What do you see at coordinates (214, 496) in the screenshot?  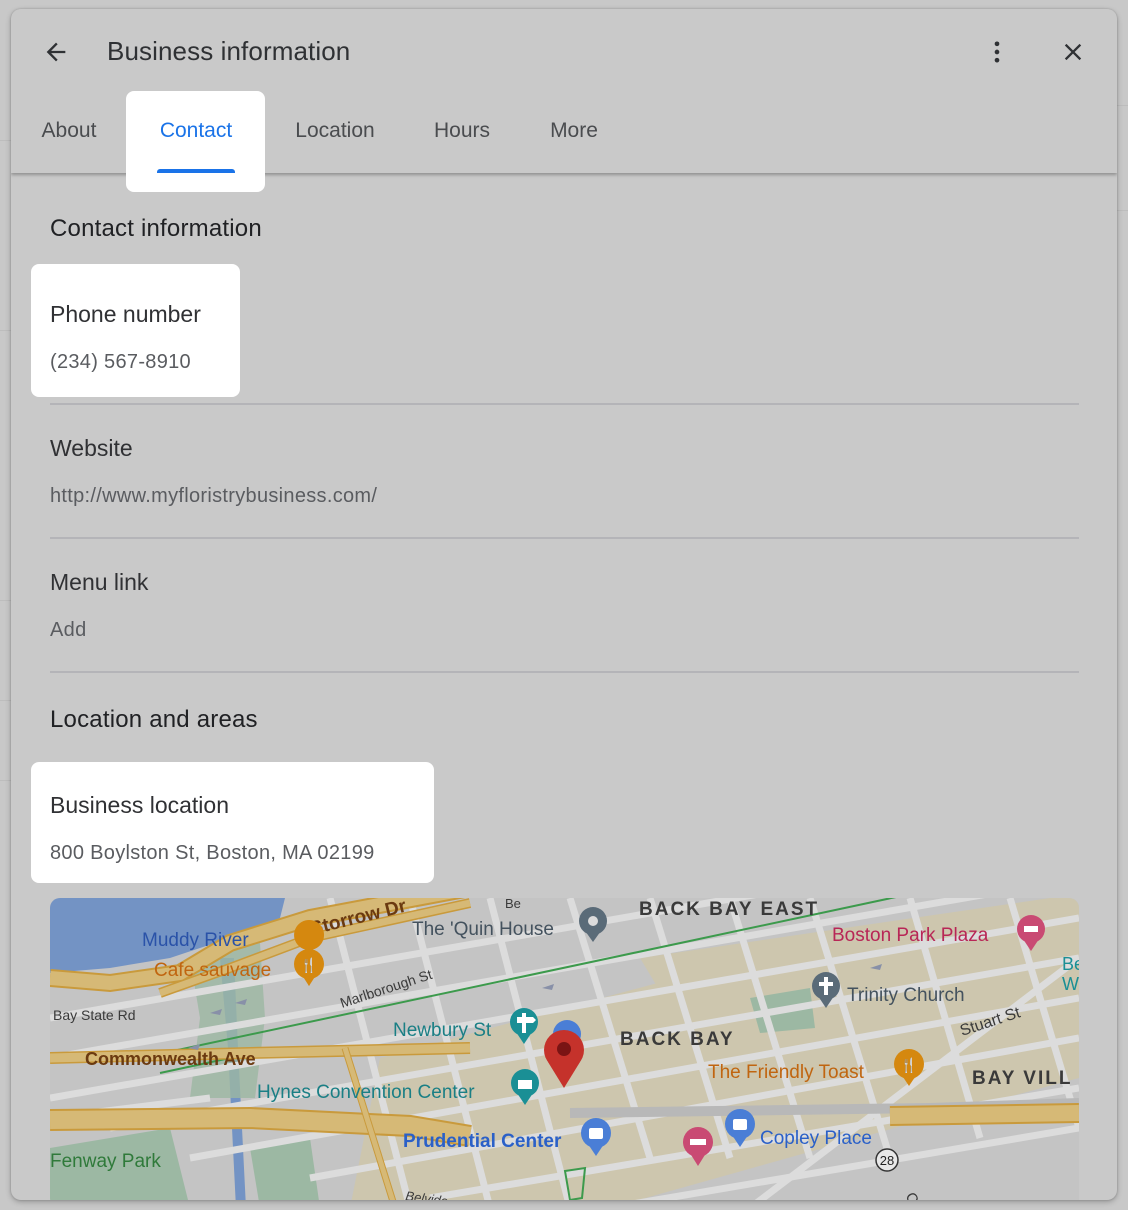 I see `website-value: http://www.myfloristrybusiness.com/` at bounding box center [214, 496].